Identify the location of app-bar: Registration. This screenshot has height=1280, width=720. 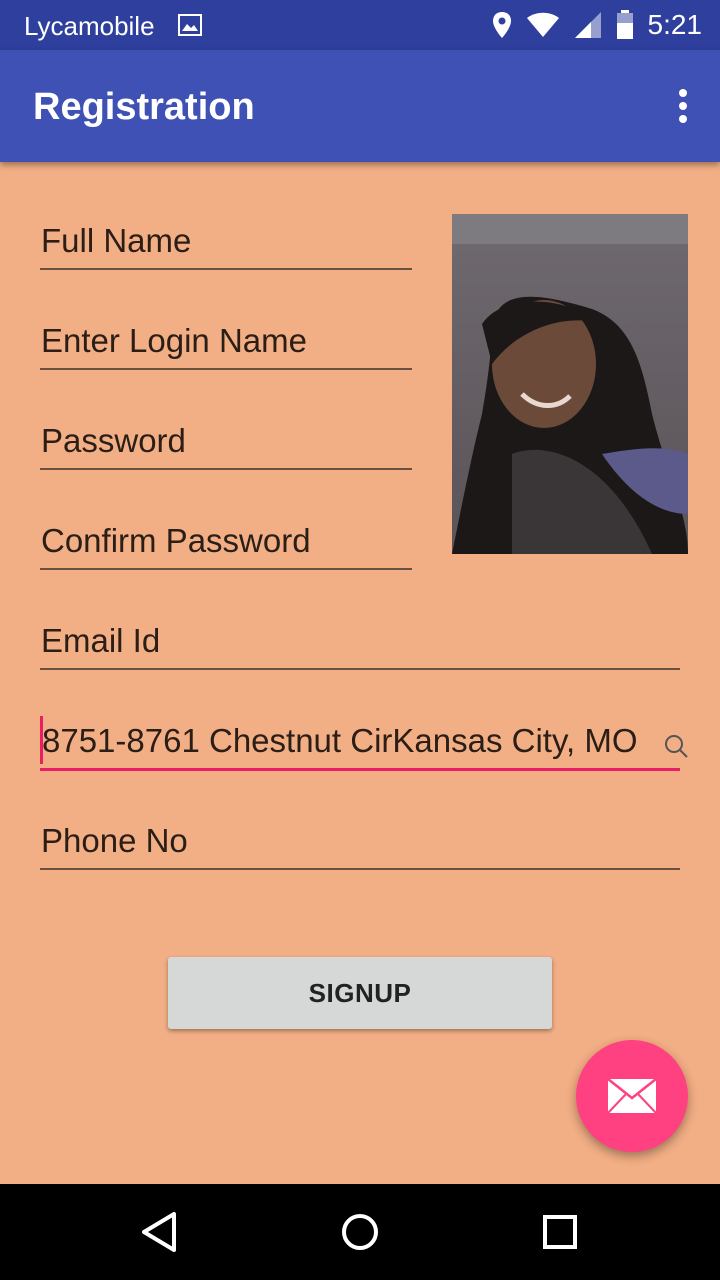
(360, 106).